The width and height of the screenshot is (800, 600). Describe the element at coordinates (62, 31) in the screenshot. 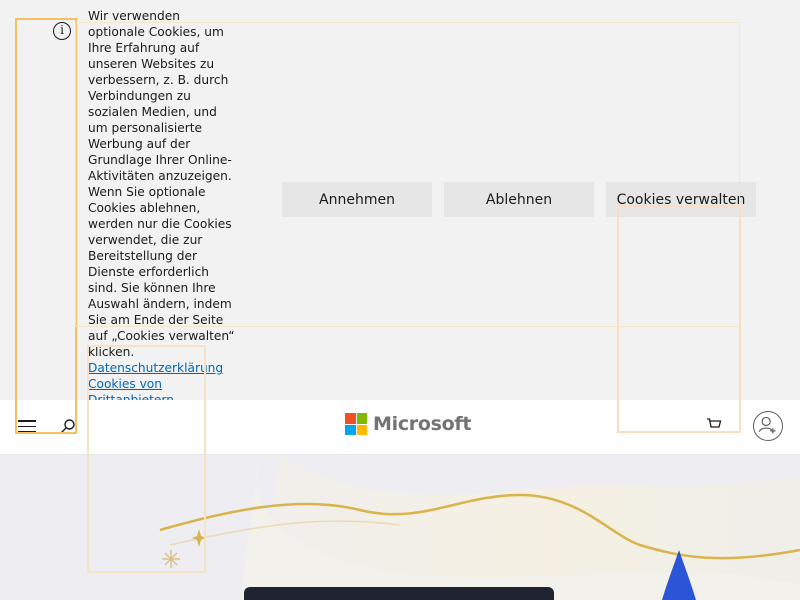

I see `info-icon: i` at that location.